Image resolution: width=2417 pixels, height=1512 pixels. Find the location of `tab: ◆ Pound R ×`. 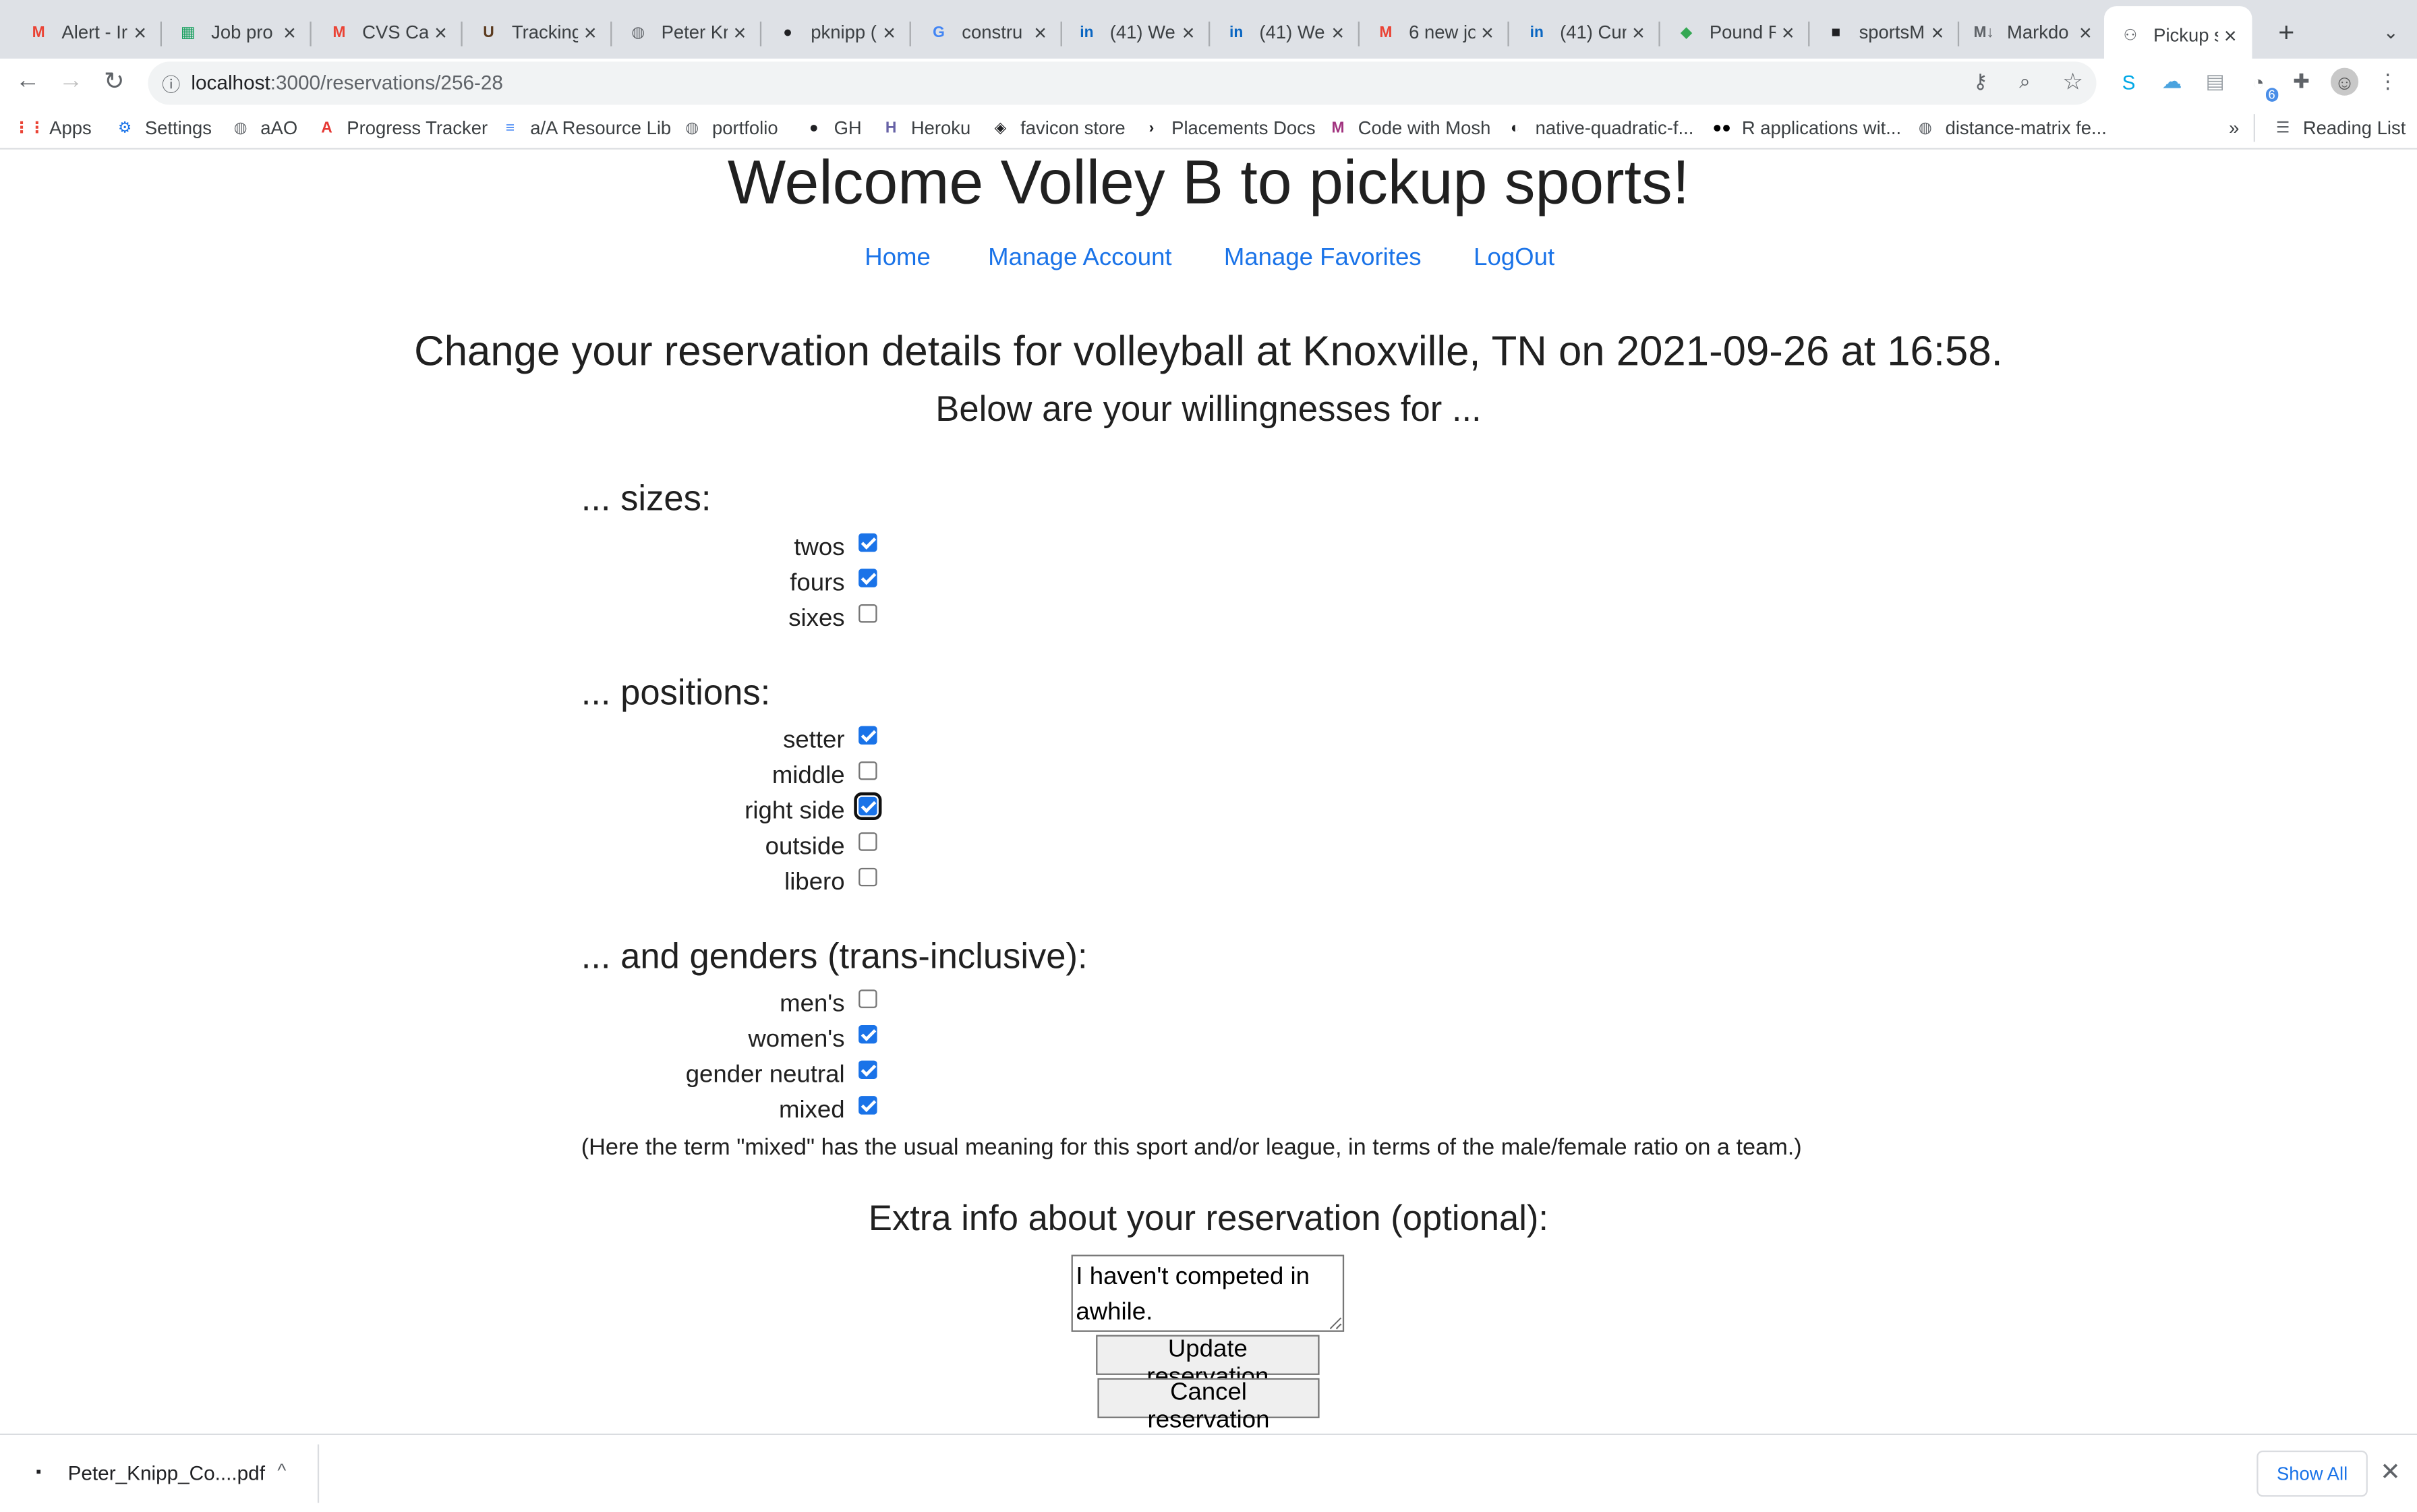

tab: ◆ Pound R × is located at coordinates (1735, 32).